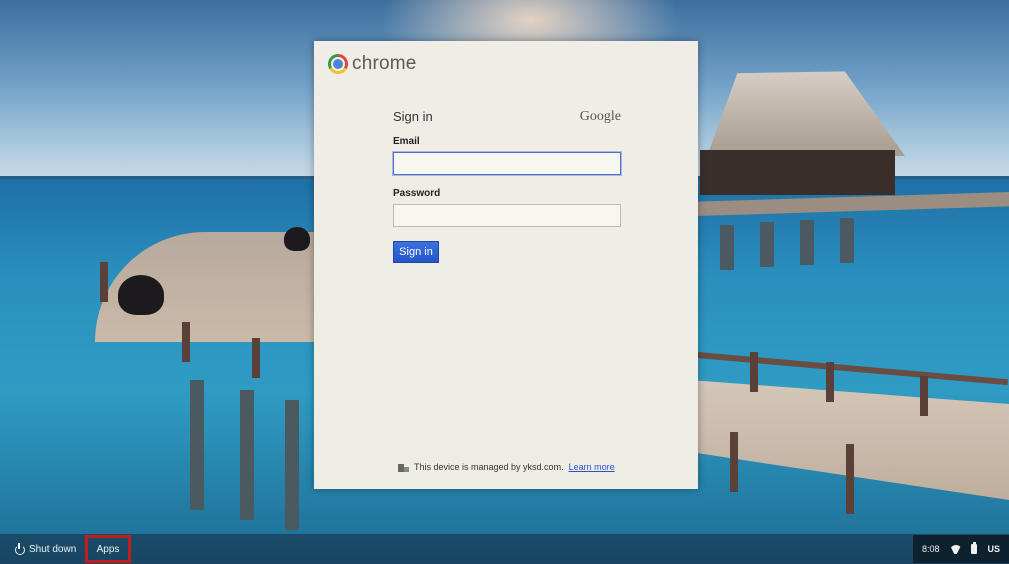  Describe the element at coordinates (416, 252) in the screenshot. I see `signin-button: Sign in` at that location.